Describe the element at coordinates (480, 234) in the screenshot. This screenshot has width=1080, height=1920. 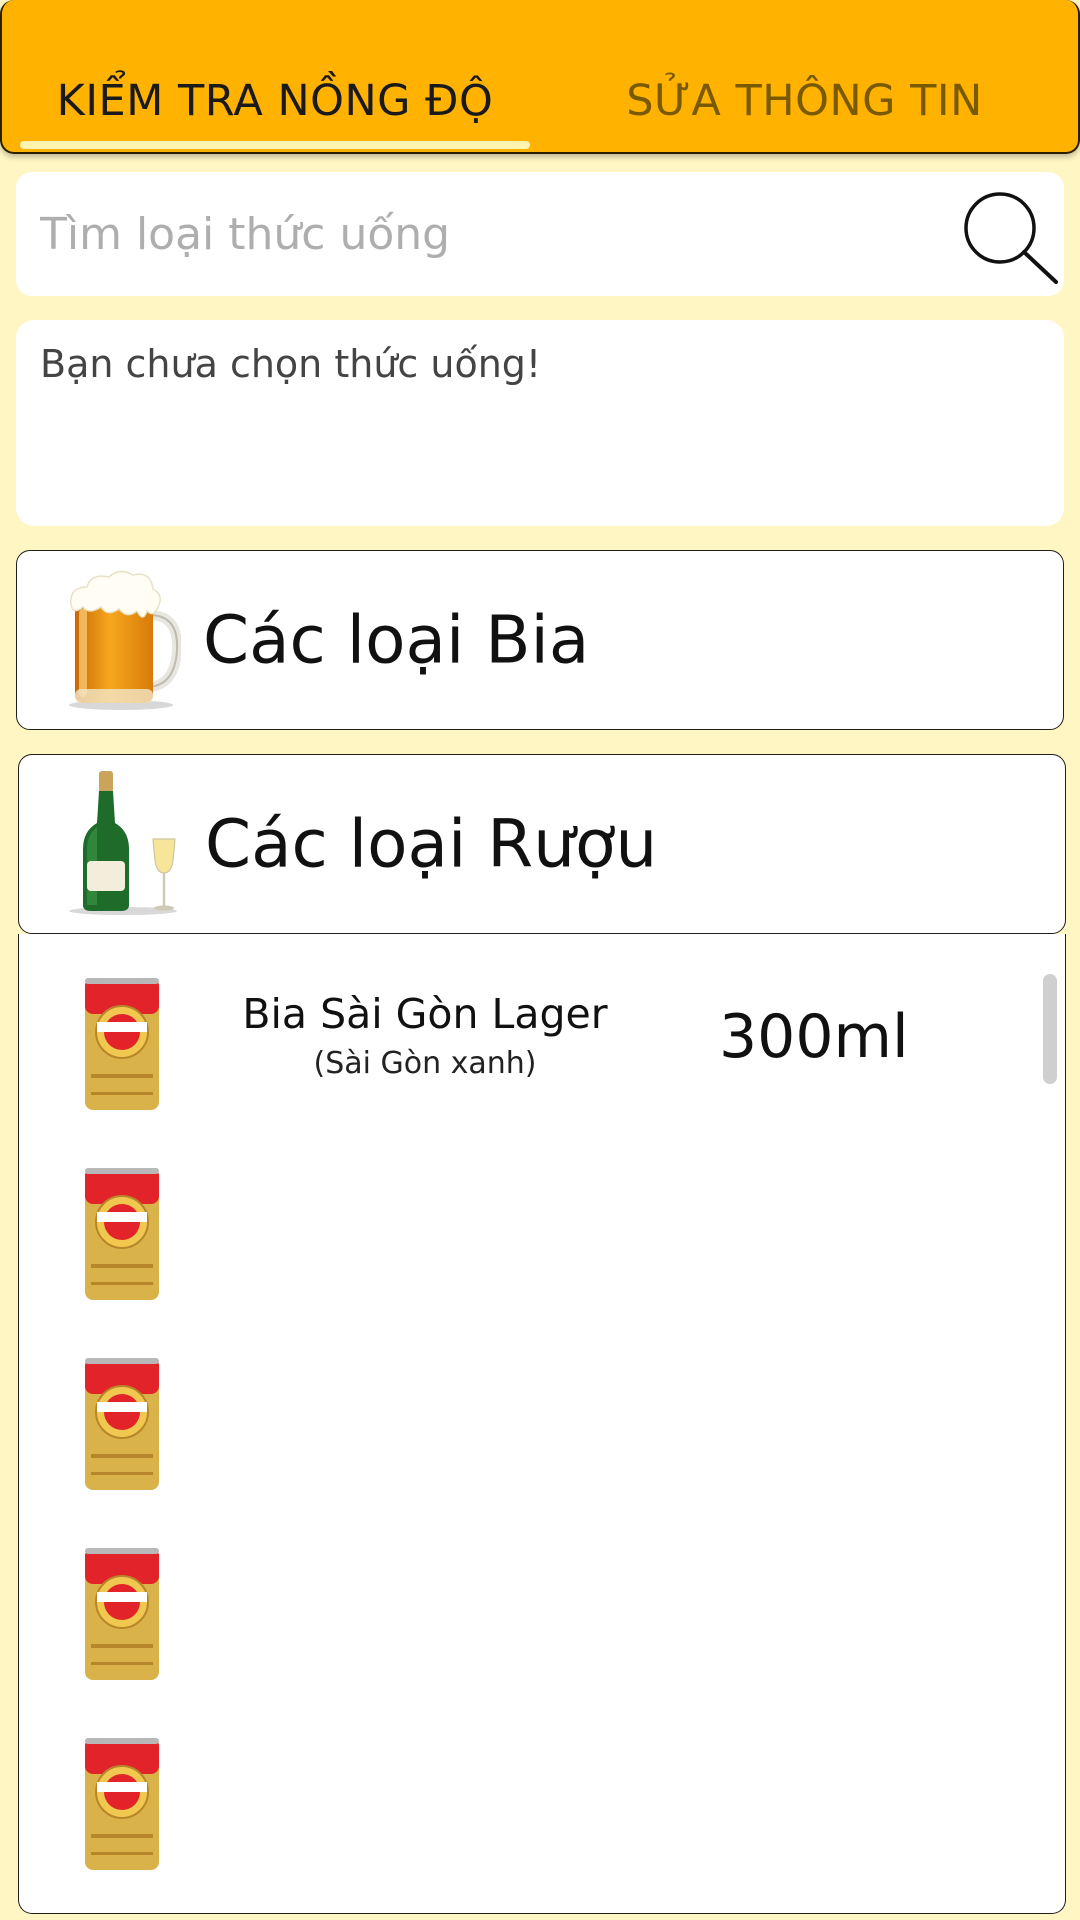
I see `search-input` at that location.